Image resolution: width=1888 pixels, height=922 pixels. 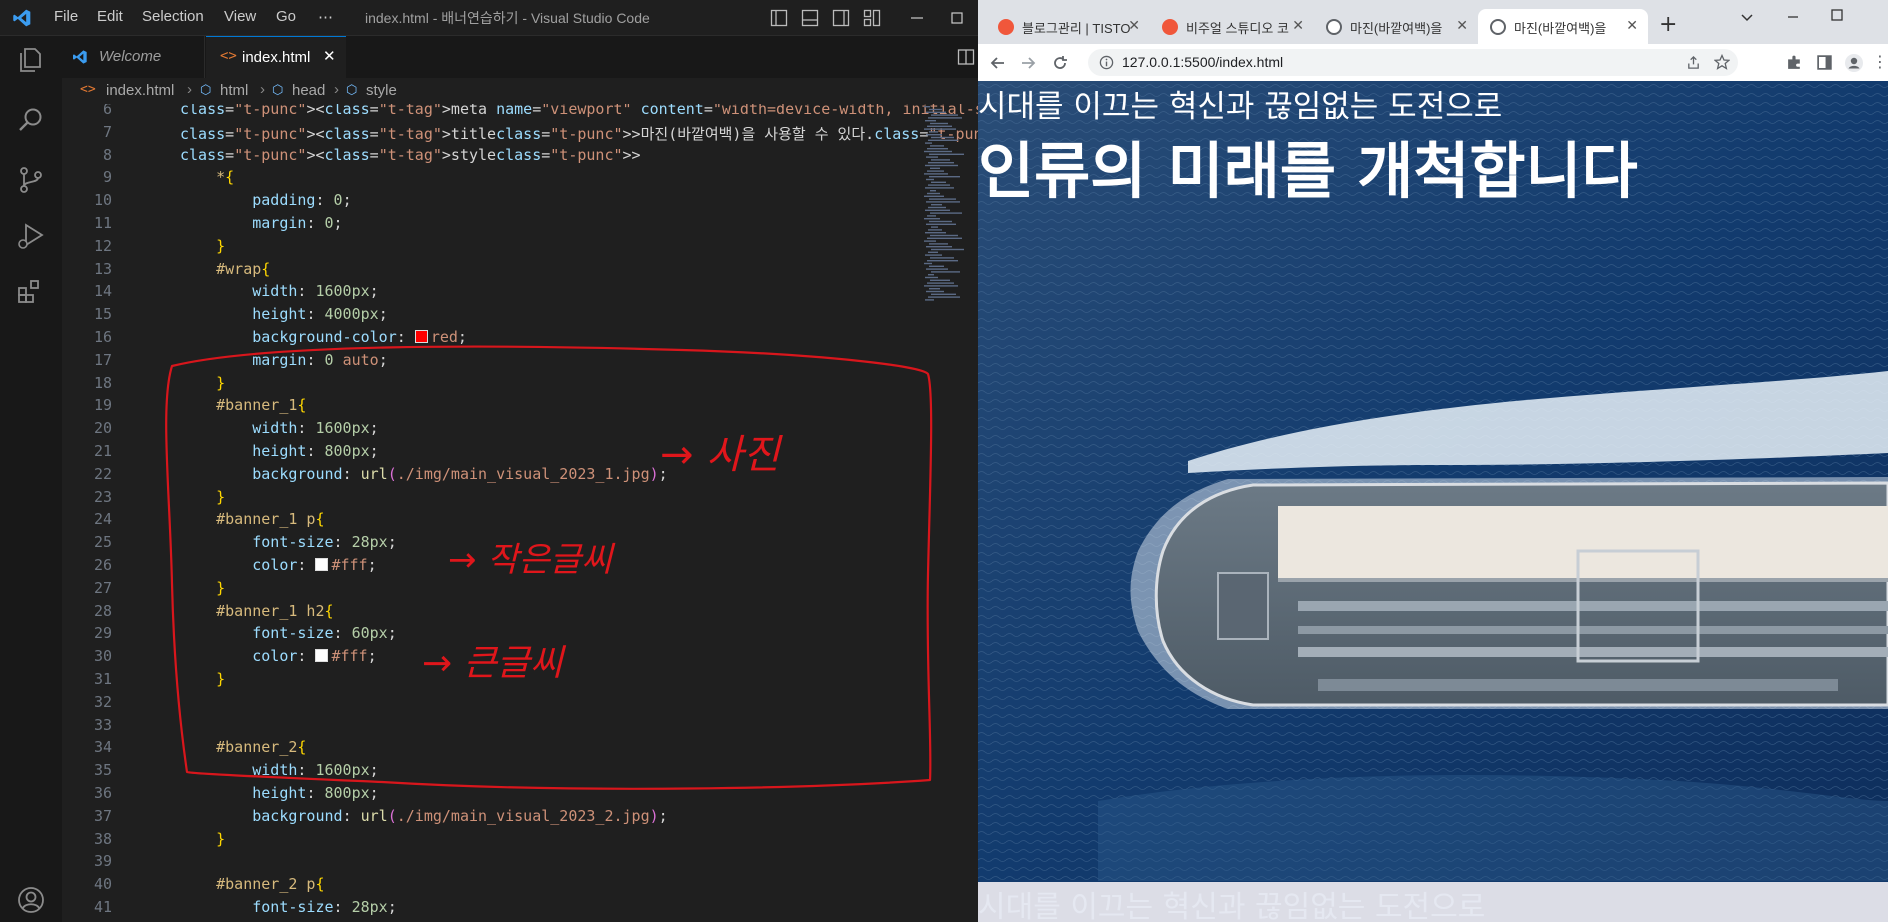 What do you see at coordinates (381, 90) in the screenshot?
I see `breadcrumb-style: style` at bounding box center [381, 90].